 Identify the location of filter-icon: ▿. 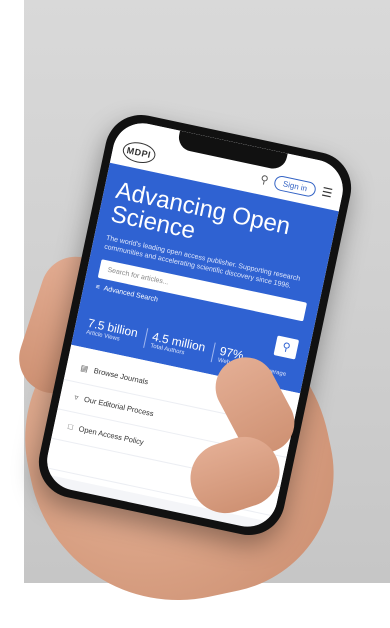
(76, 397).